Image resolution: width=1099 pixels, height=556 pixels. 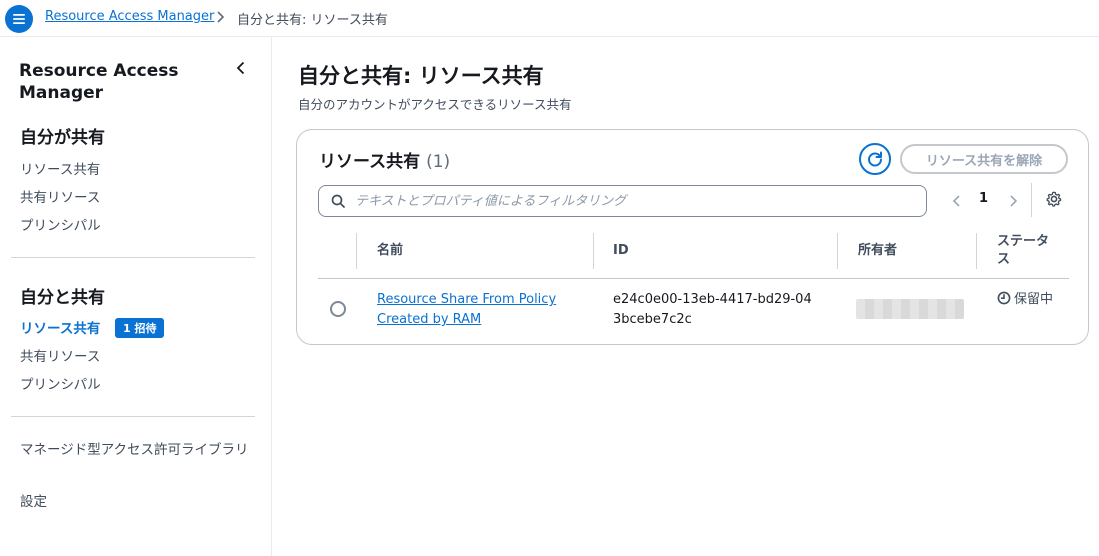 I want to click on status-cell: 保留中, so click(x=1027, y=300).